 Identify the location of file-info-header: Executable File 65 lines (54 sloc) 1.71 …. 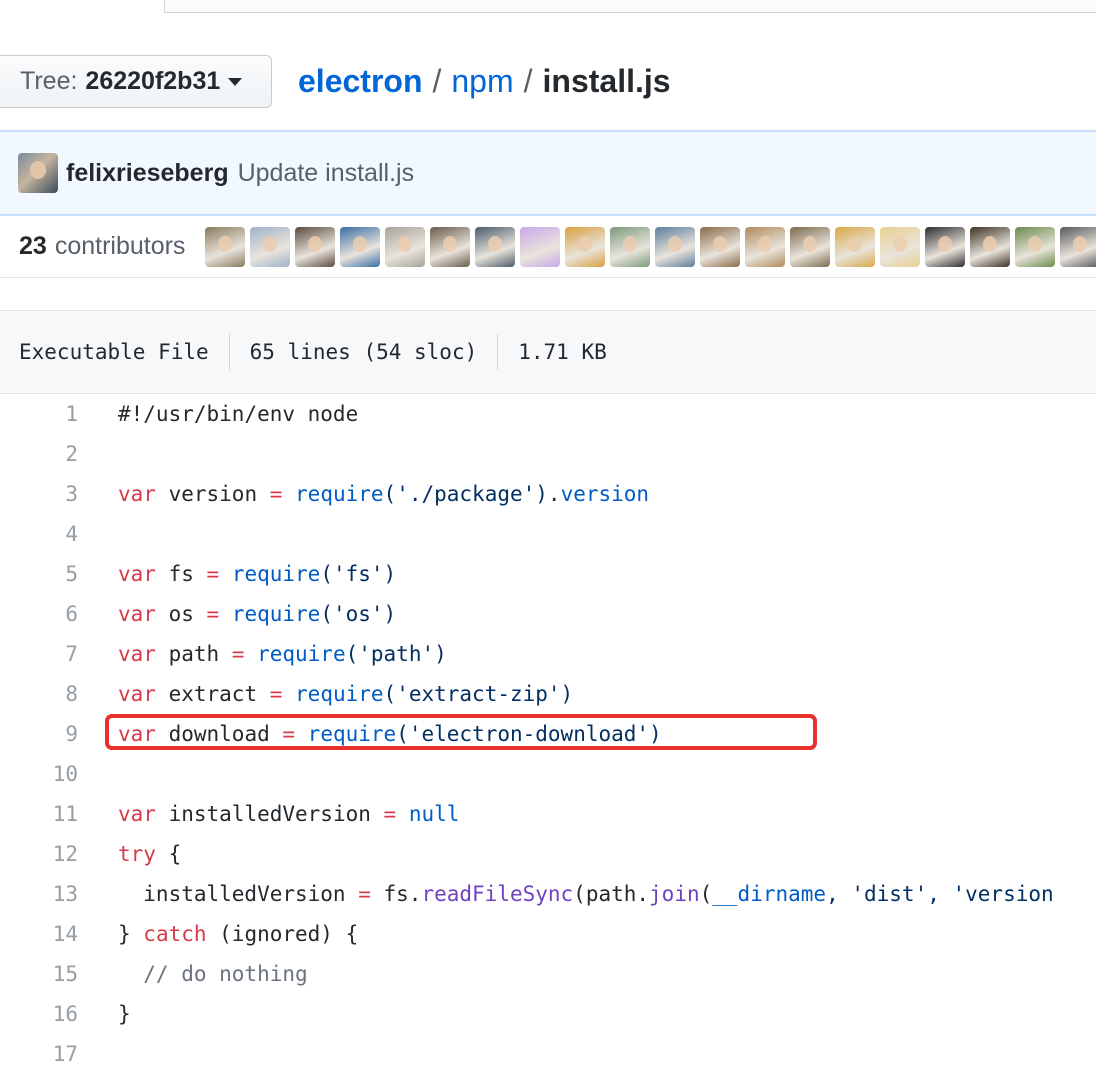
(548, 352).